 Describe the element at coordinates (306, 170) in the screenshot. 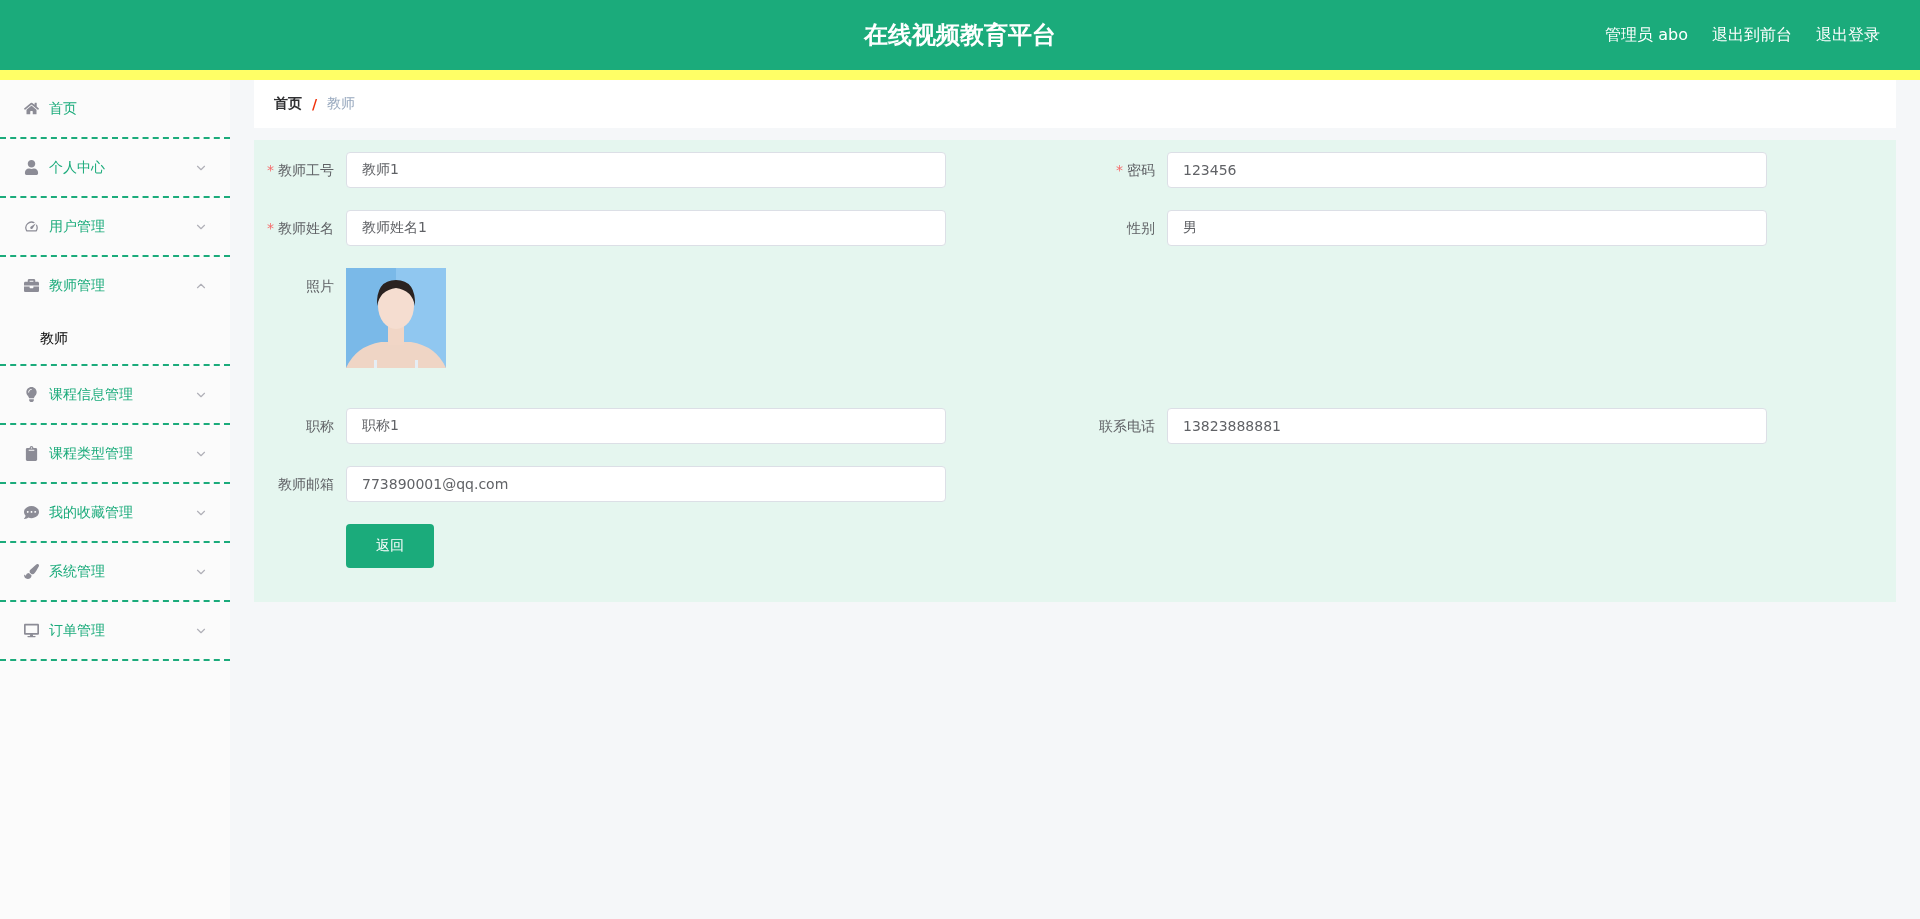

I see `field-label: 教师工号` at that location.